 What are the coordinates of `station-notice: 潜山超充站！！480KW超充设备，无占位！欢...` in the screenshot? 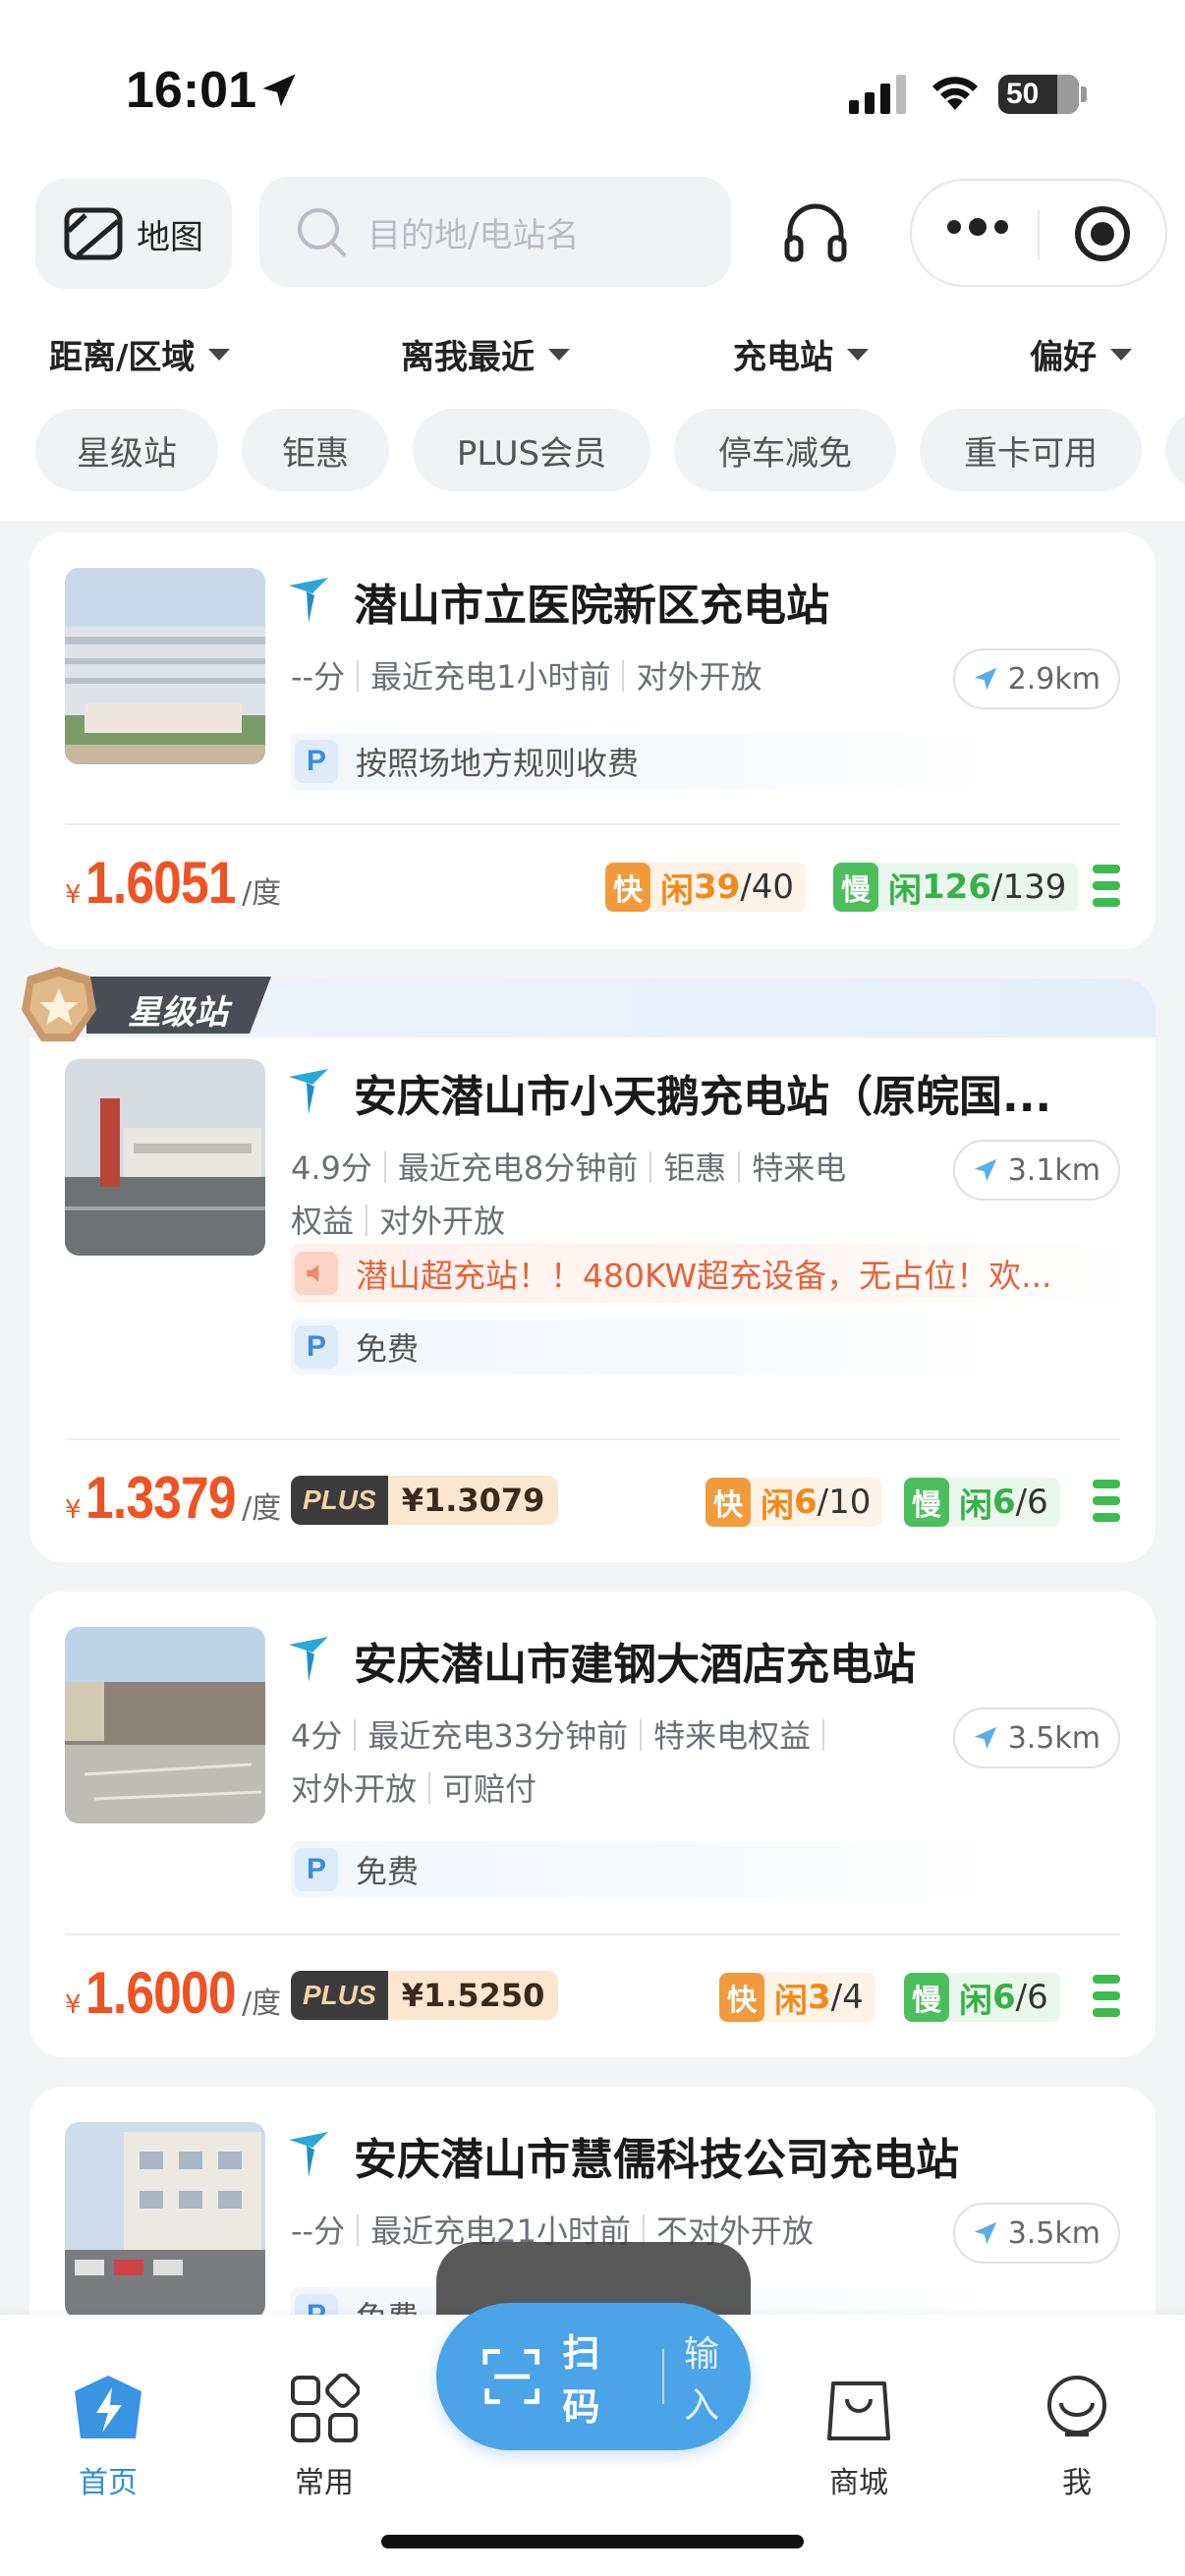 It's located at (714, 1273).